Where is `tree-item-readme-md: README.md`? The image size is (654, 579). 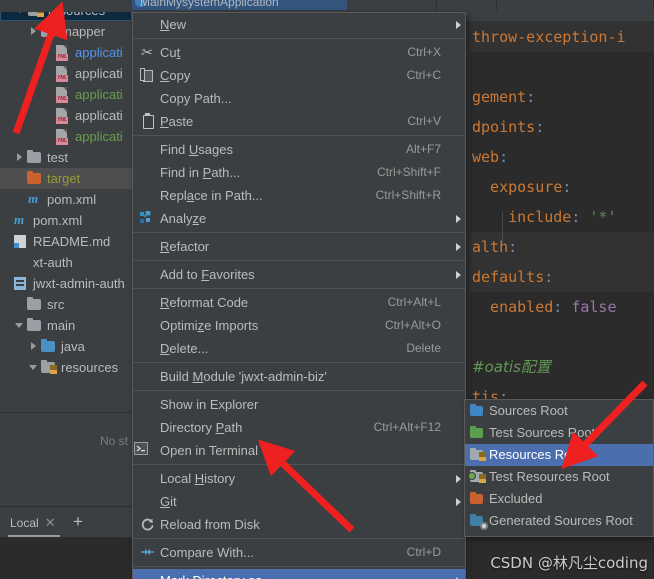 tree-item-readme-md: README.md is located at coordinates (66, 241).